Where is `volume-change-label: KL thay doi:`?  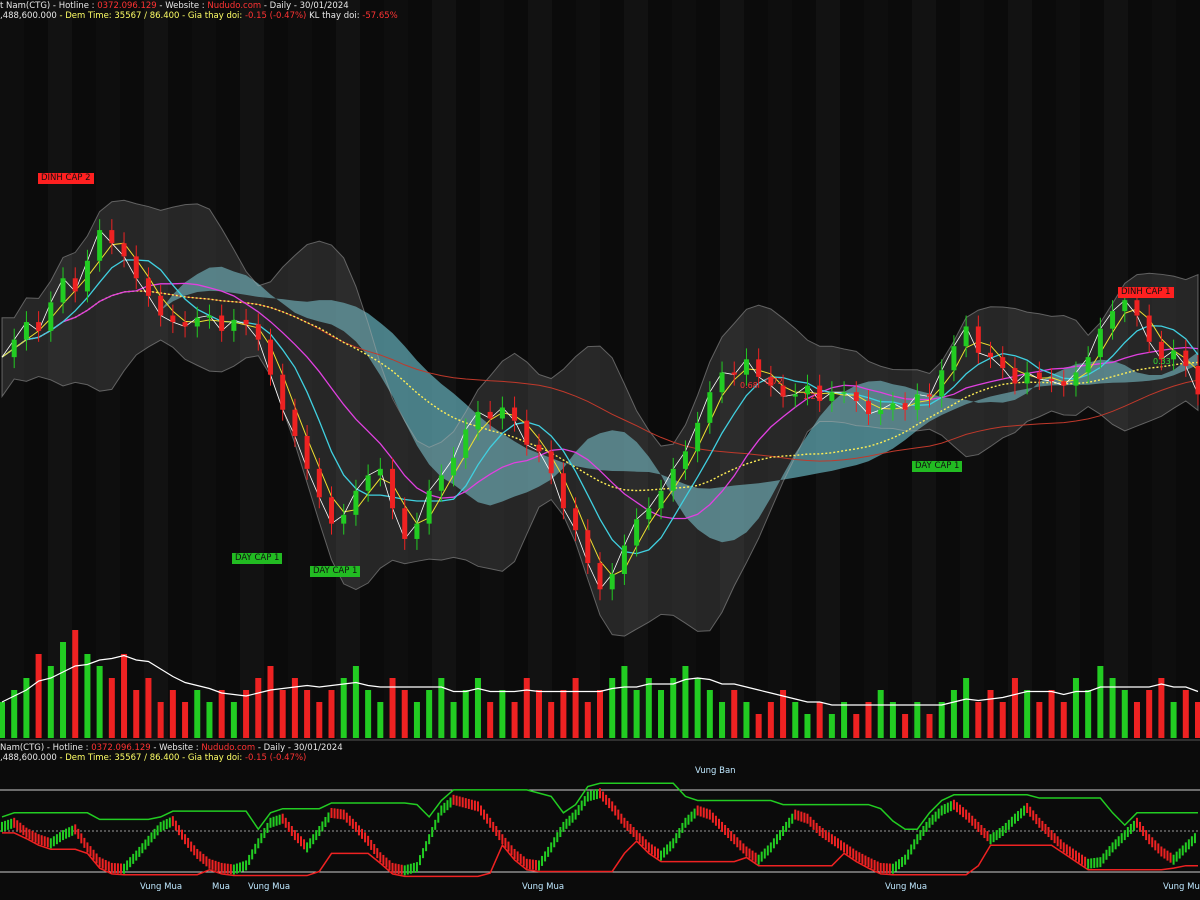 volume-change-label: KL thay doi: is located at coordinates (334, 16).